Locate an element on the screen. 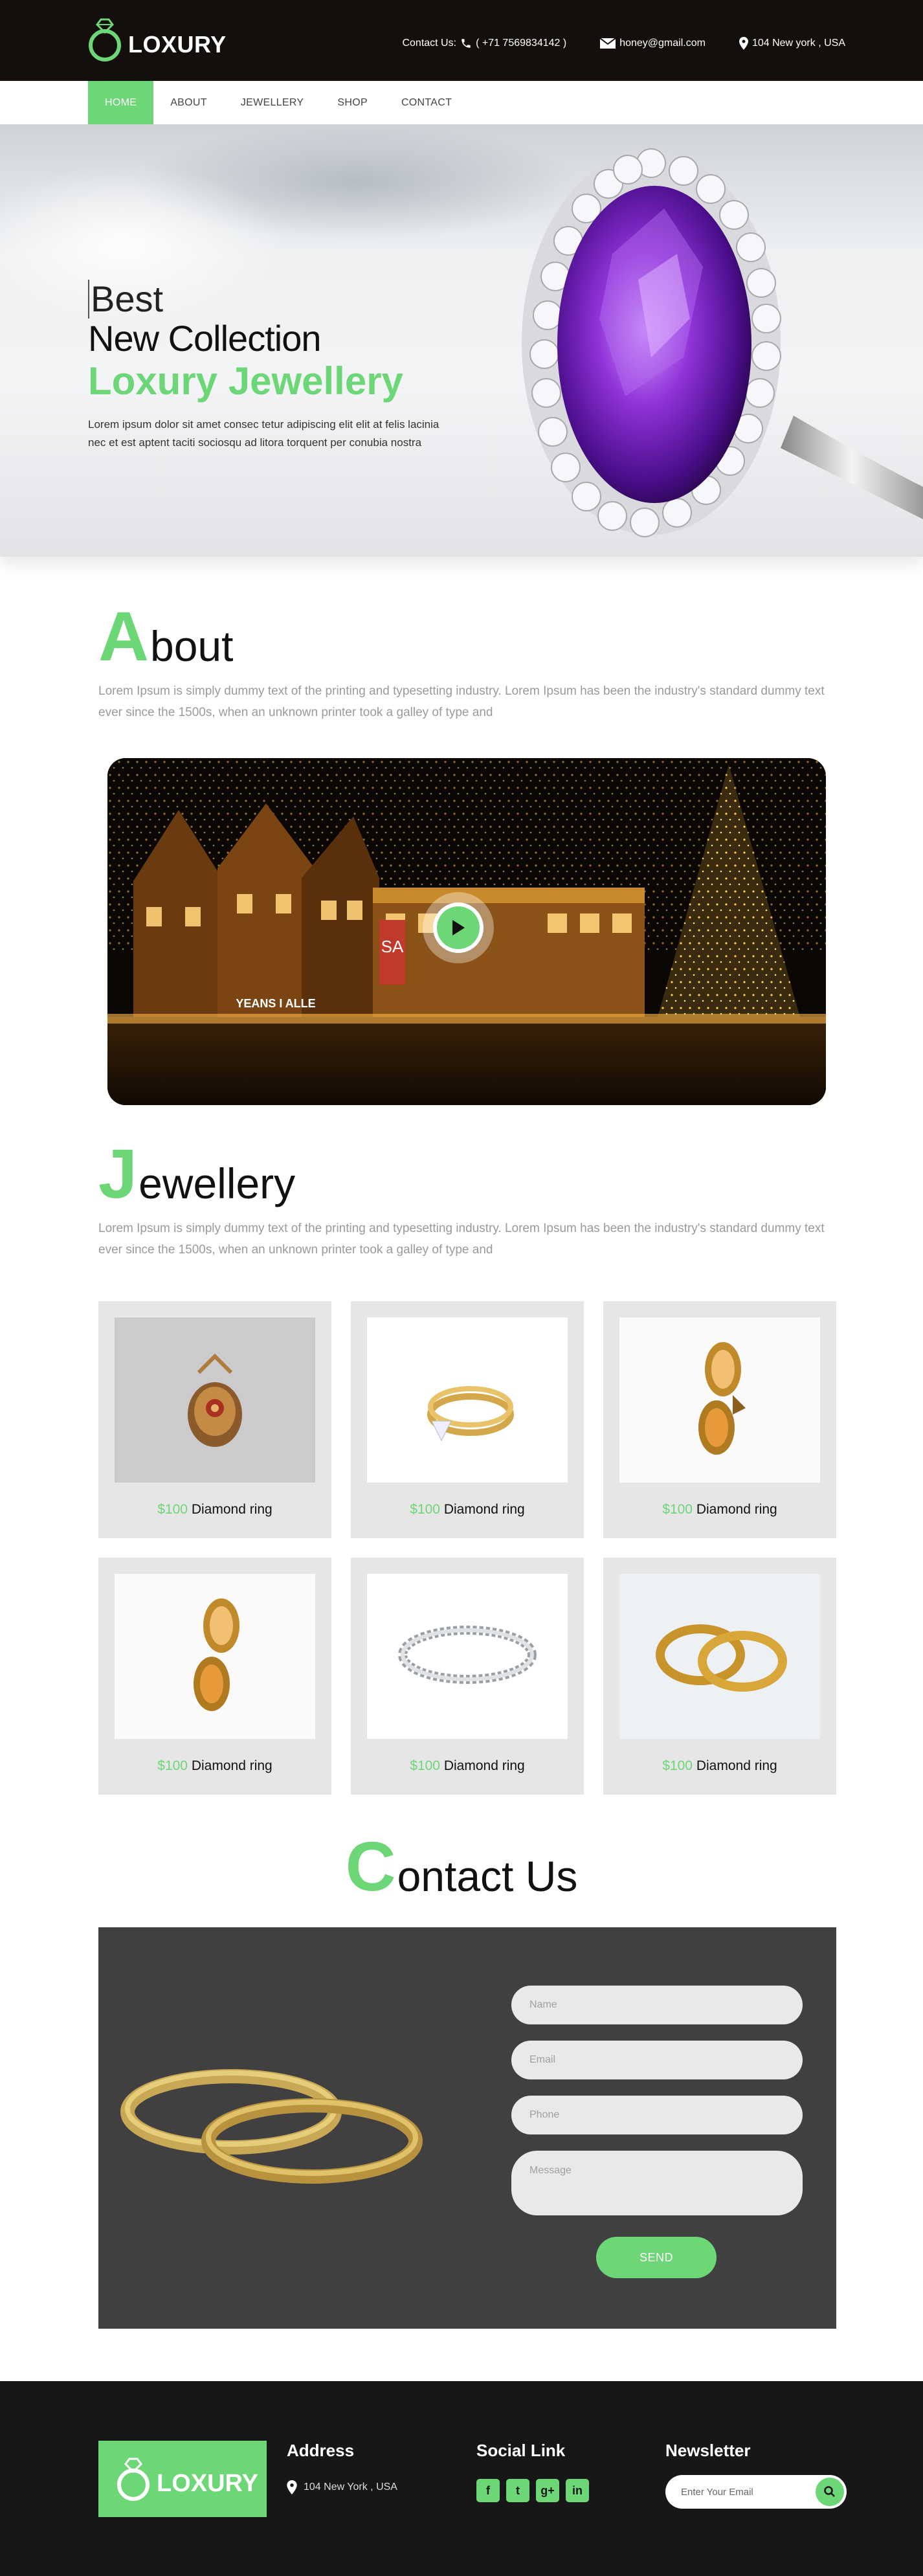 This screenshot has width=923, height=2576. video-sign-right: SA is located at coordinates (392, 947).